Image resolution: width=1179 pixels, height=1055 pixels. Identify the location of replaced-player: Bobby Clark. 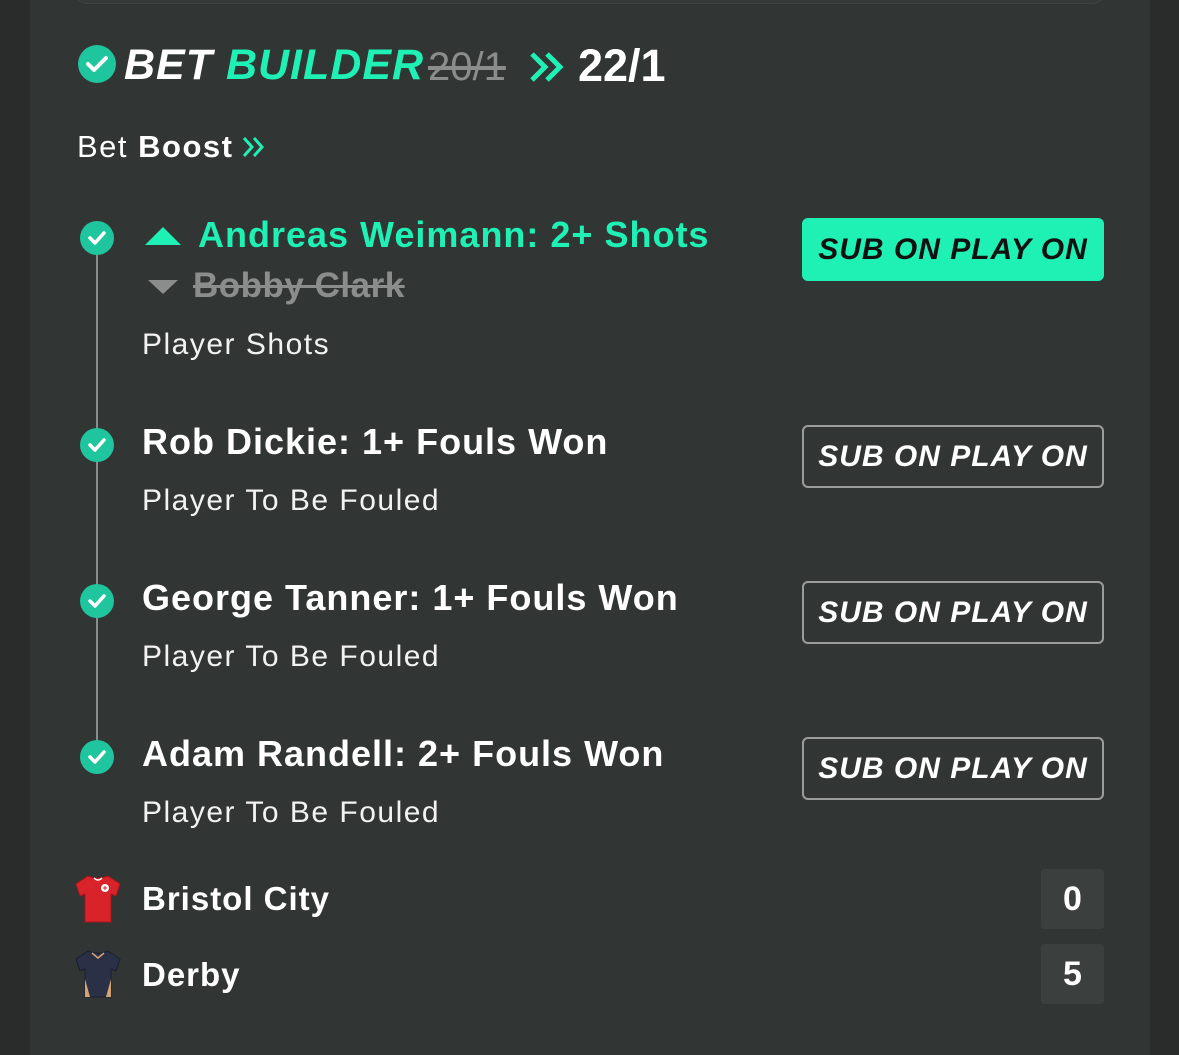
(299, 285).